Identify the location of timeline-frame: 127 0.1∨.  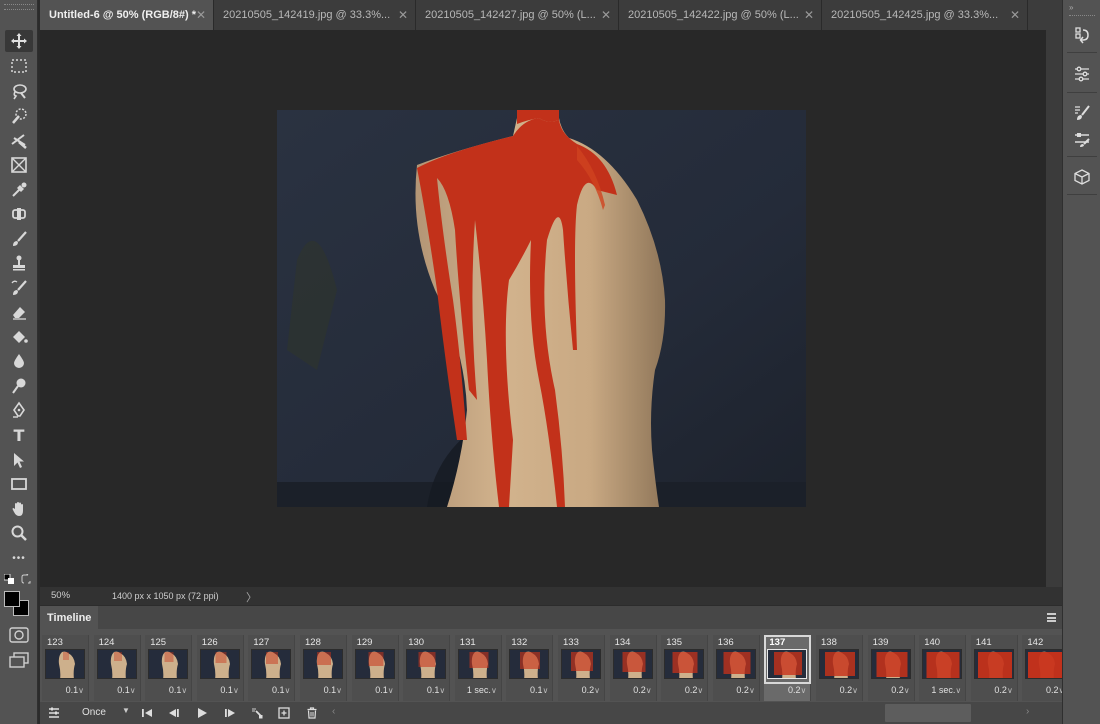
(272, 668).